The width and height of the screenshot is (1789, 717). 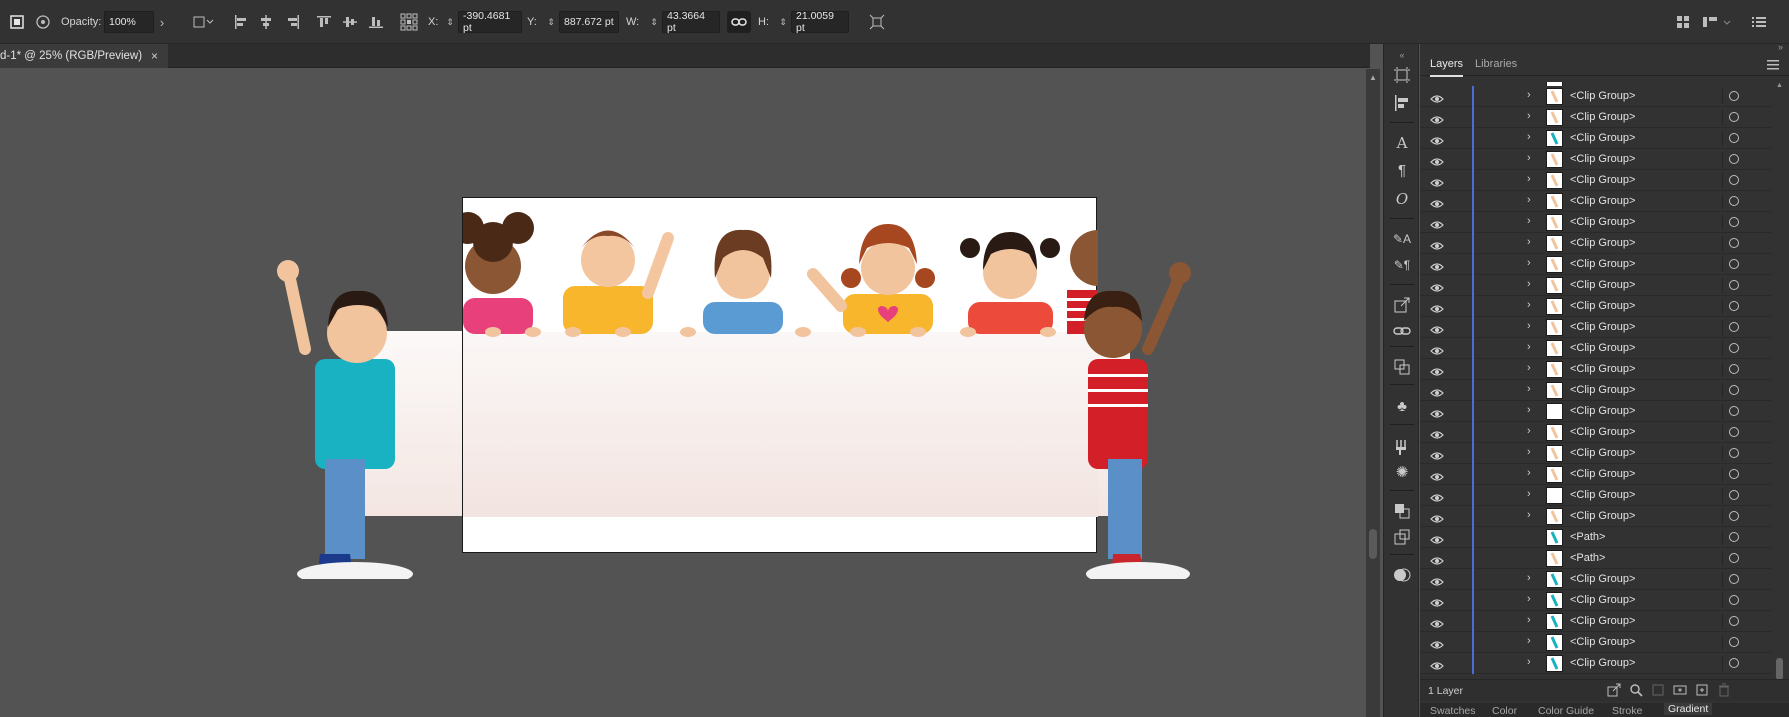 What do you see at coordinates (1779, 669) in the screenshot?
I see `layers-scroll-thumb` at bounding box center [1779, 669].